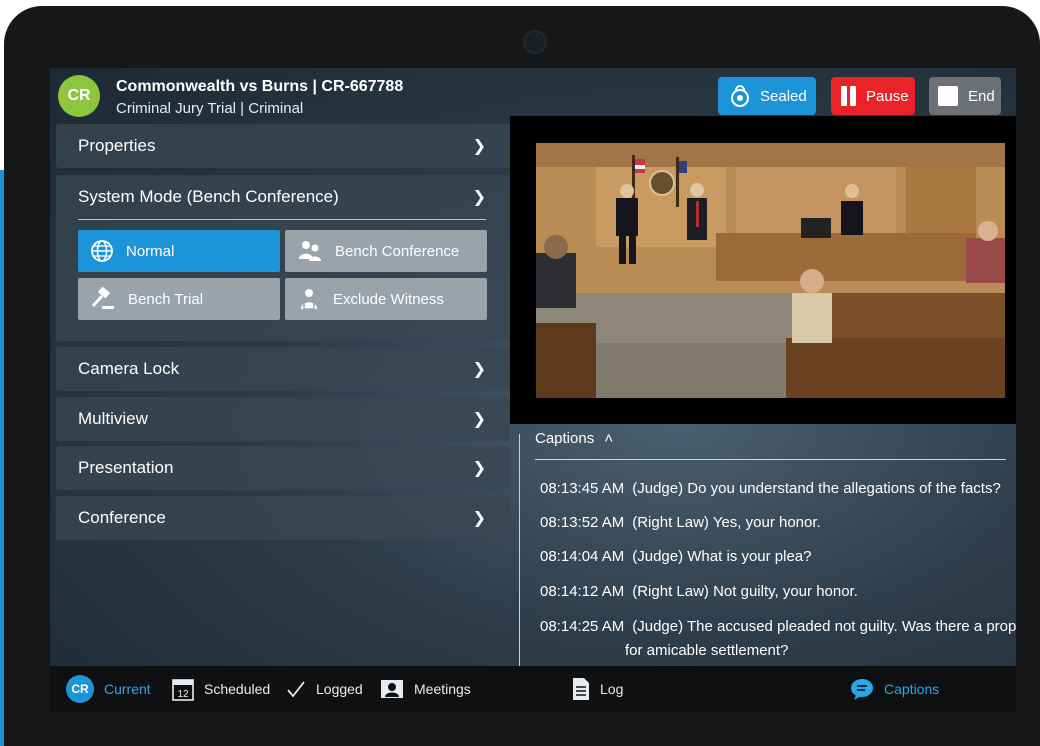  What do you see at coordinates (582, 488) in the screenshot?
I see `caption-time: 08:13:45 AM` at bounding box center [582, 488].